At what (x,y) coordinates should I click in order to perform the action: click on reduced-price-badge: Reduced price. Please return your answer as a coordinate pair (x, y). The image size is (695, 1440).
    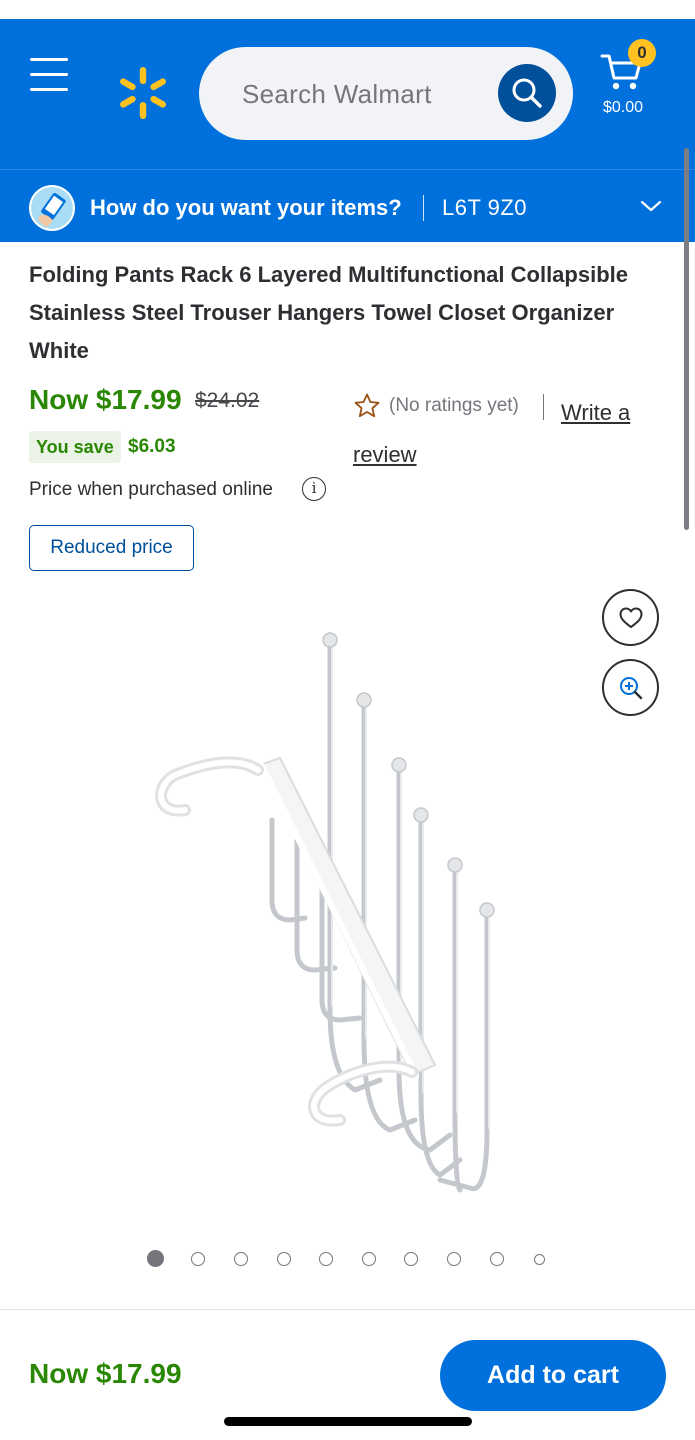
    Looking at the image, I should click on (111, 548).